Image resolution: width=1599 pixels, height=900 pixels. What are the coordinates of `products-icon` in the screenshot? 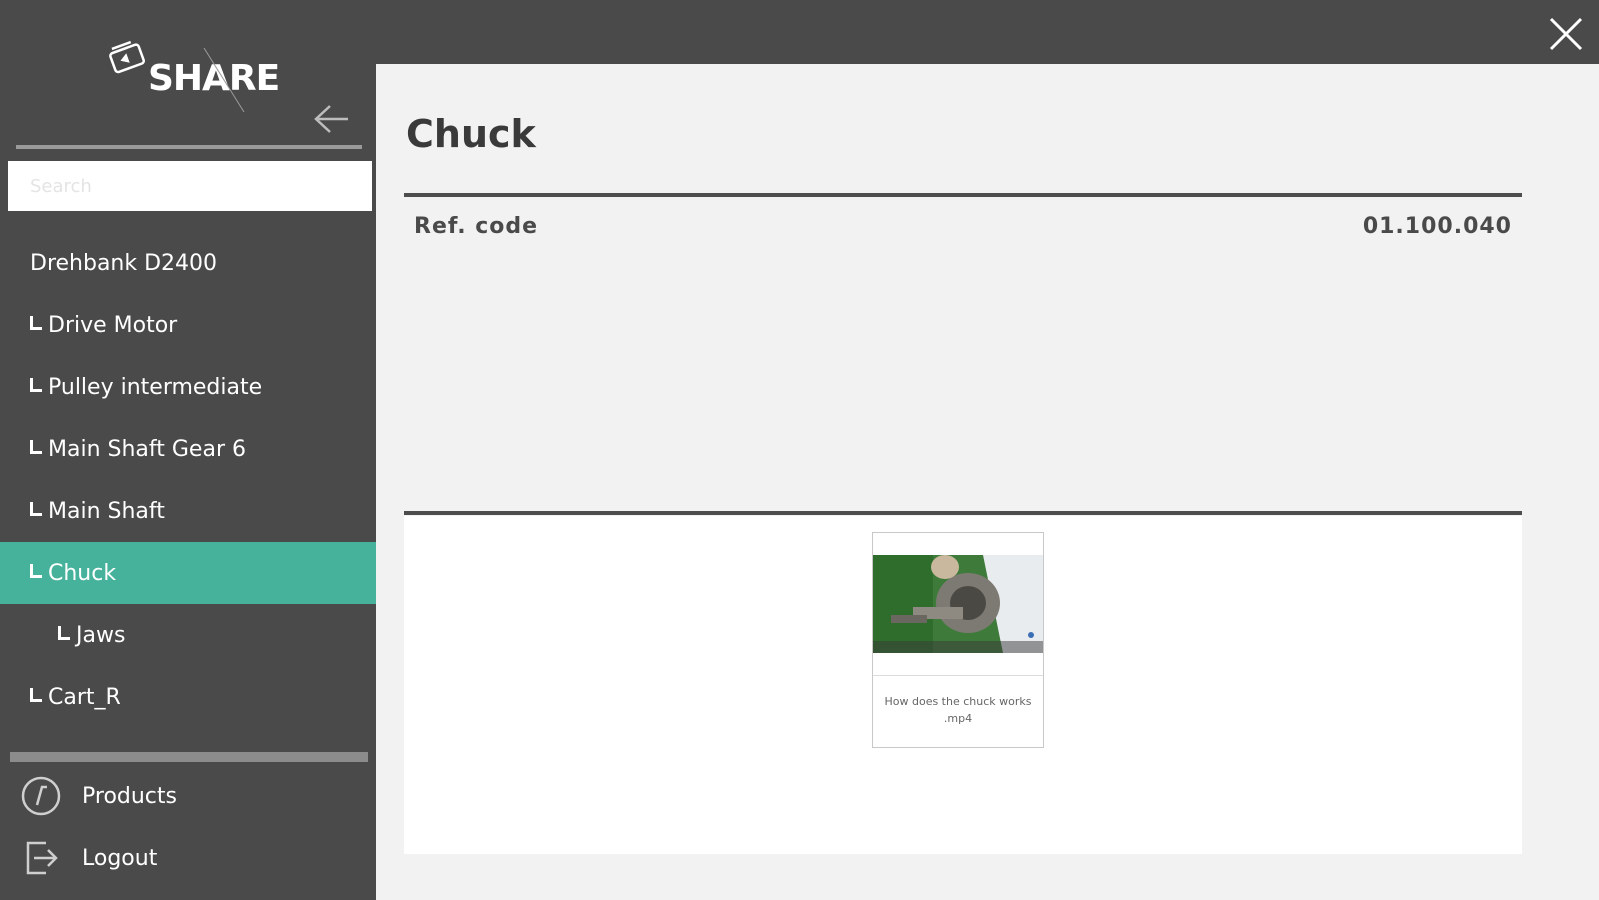 It's located at (41, 796).